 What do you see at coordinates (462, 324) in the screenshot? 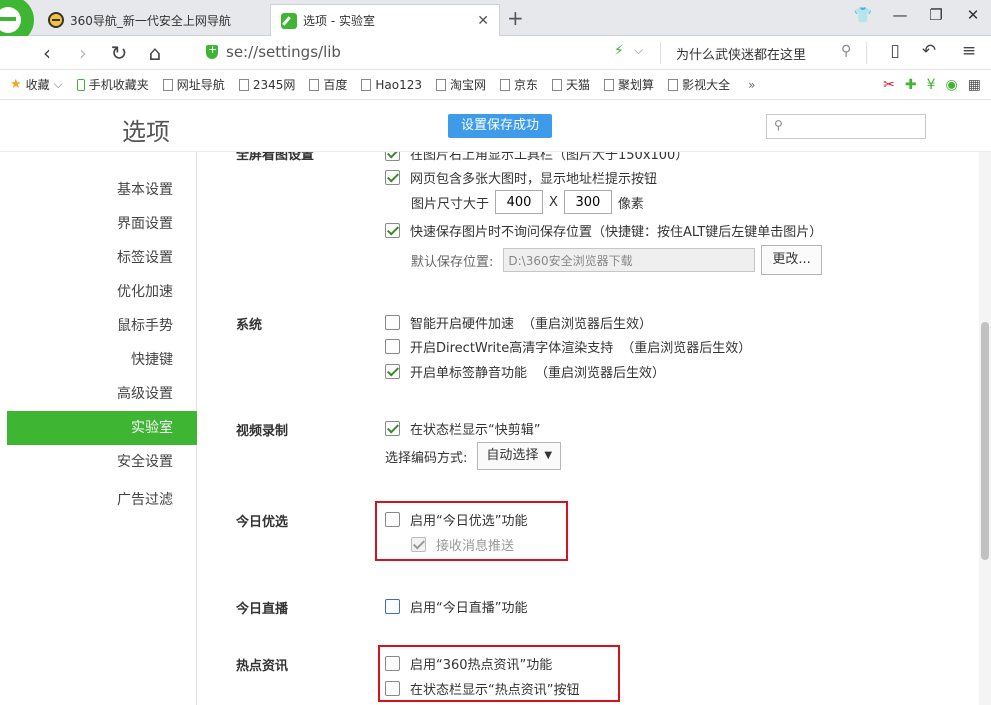
I see `option-text: 智能开启硬件加速` at bounding box center [462, 324].